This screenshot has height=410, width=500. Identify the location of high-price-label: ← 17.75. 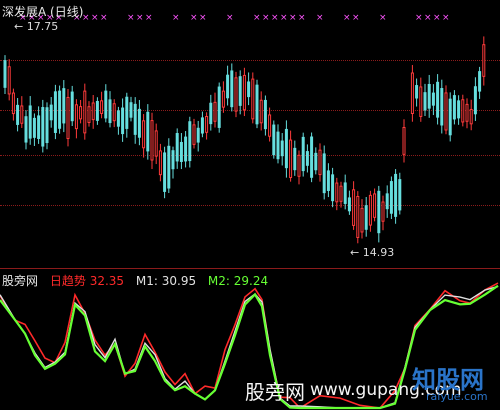
(36, 26).